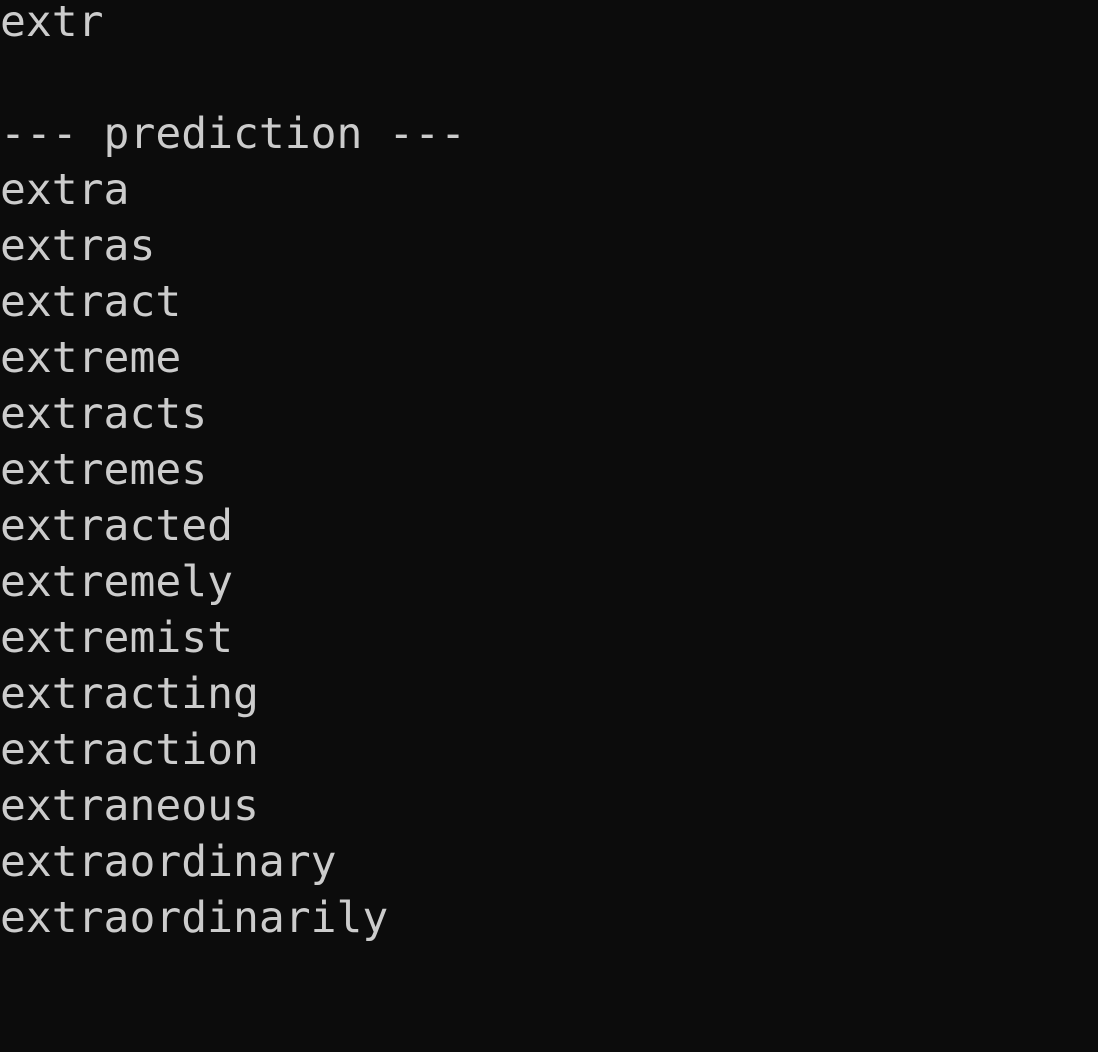 This screenshot has height=1052, width=1098. Describe the element at coordinates (104, 414) in the screenshot. I see `prediction-item: extracts` at that location.